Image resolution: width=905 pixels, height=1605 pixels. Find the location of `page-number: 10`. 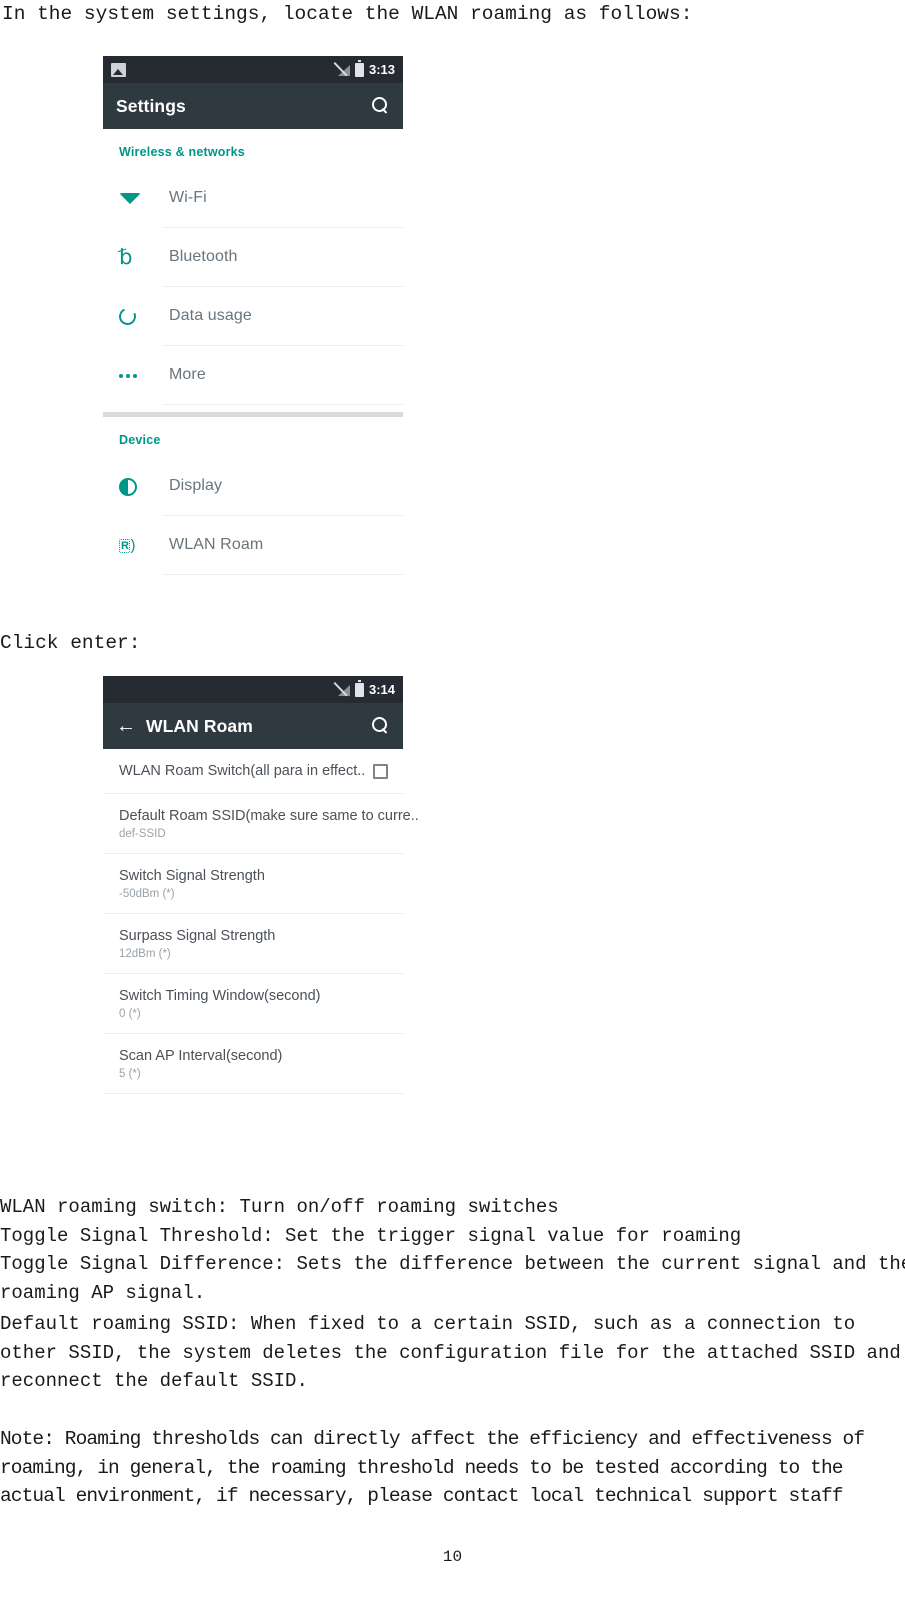

page-number: 10 is located at coordinates (452, 1557).